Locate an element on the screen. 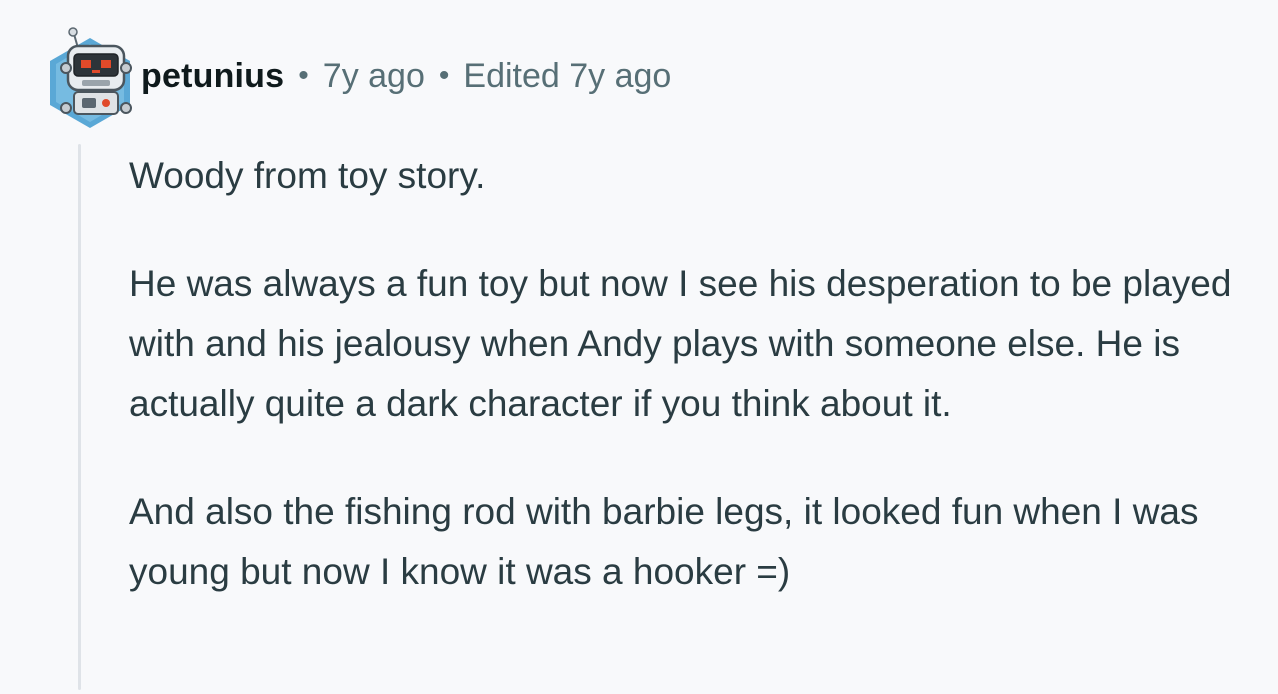 This screenshot has height=694, width=1278. author-username: petunius is located at coordinates (212, 76).